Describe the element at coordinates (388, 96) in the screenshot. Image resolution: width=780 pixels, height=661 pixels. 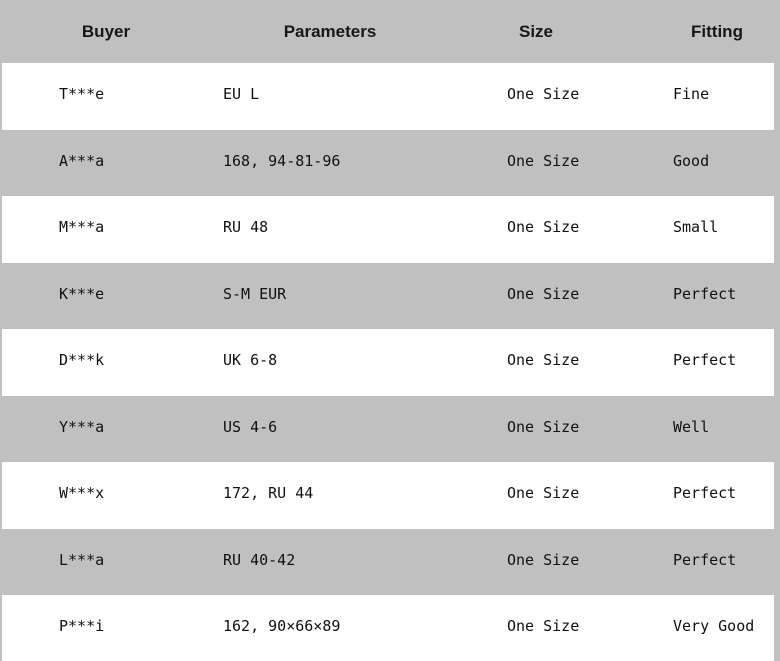
I see `table-row: T***e EU L One Size Fine` at that location.